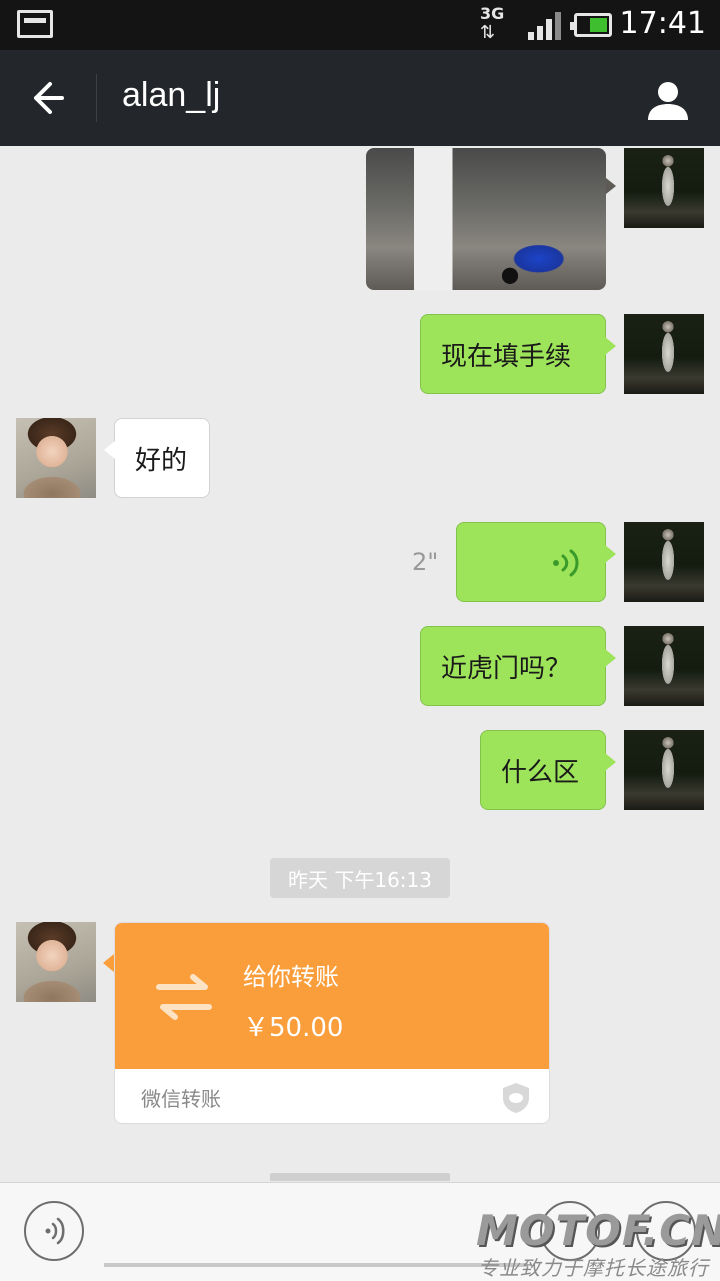 The height and width of the screenshot is (1281, 720). I want to click on gallery-notification-icon, so click(35, 24).